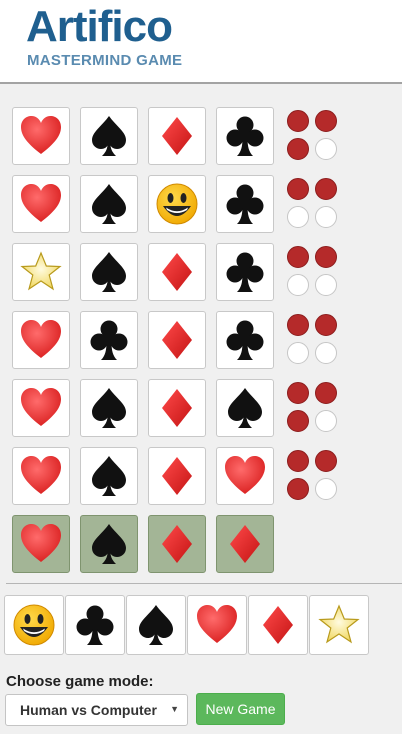  What do you see at coordinates (240, 709) in the screenshot?
I see `new-game-button: New Game` at bounding box center [240, 709].